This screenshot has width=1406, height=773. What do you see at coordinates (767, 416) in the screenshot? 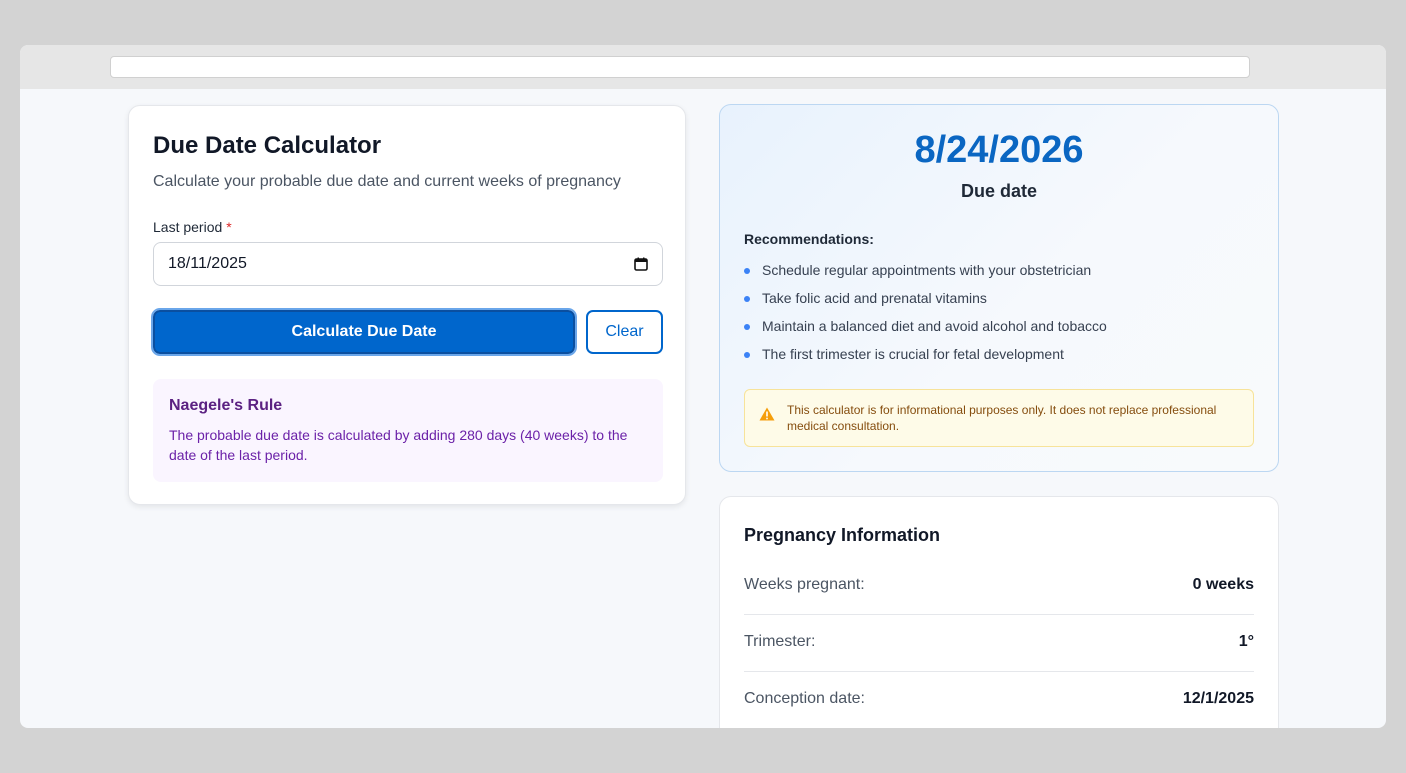
I see `warning-icon` at bounding box center [767, 416].